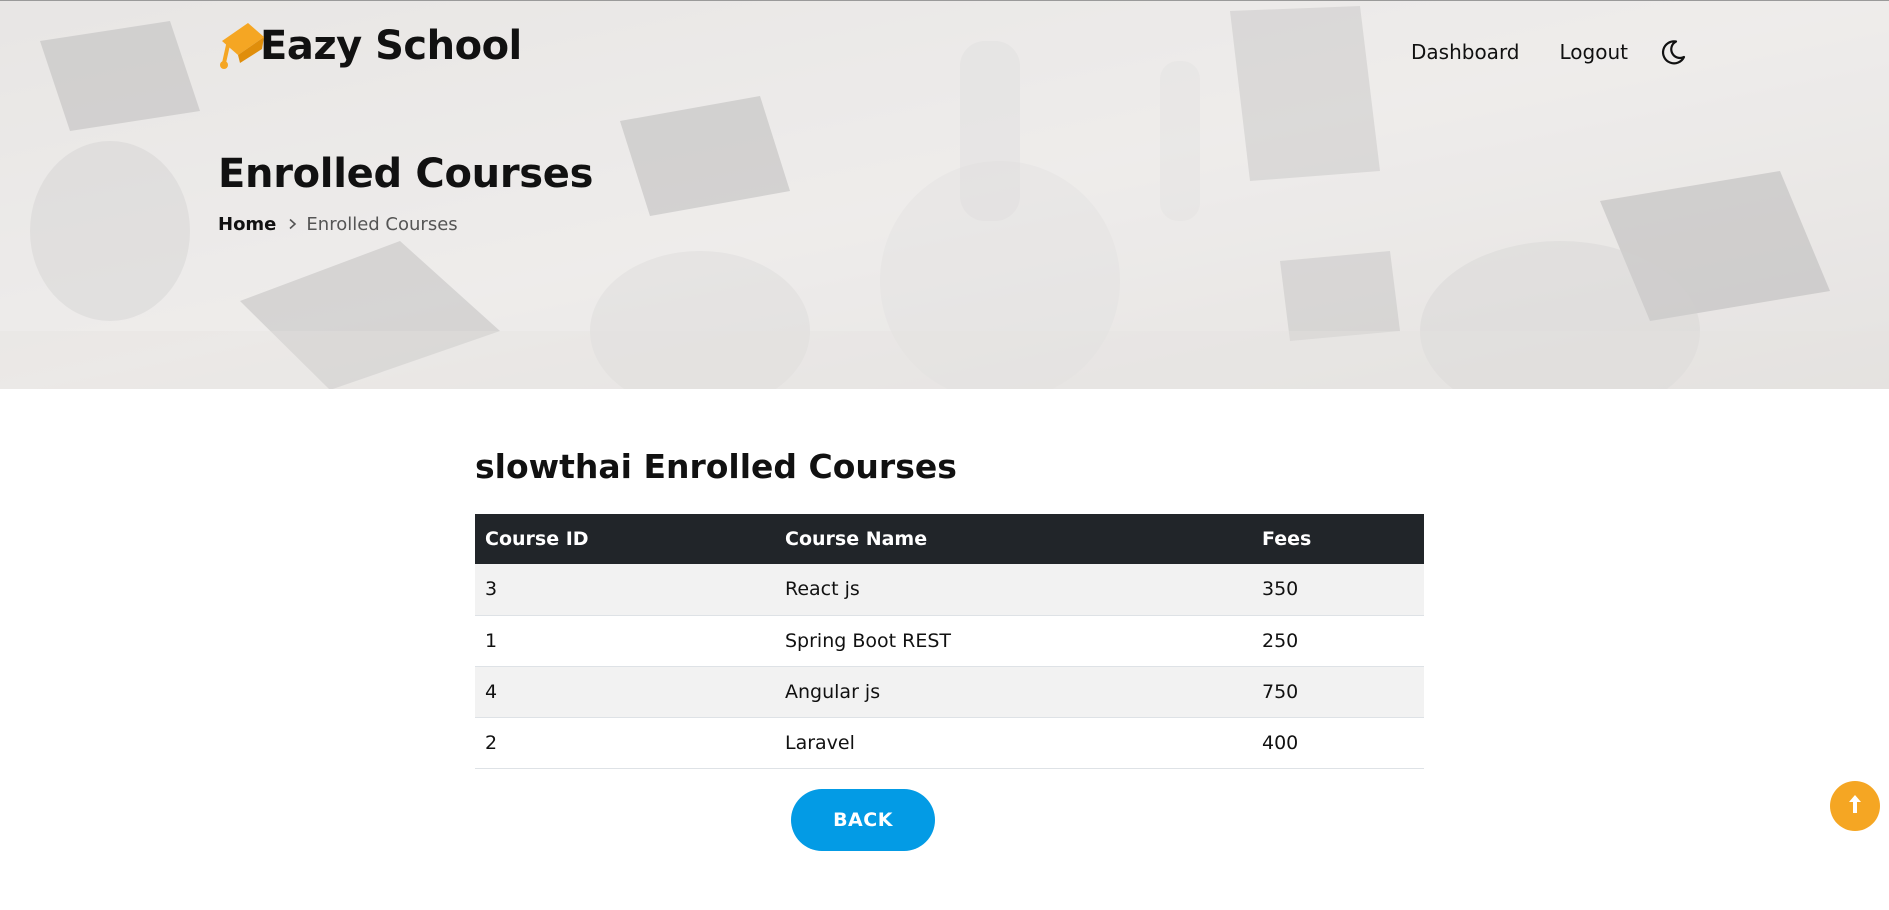 This screenshot has height=910, width=1889. I want to click on course-id-cell: 4, so click(625, 692).